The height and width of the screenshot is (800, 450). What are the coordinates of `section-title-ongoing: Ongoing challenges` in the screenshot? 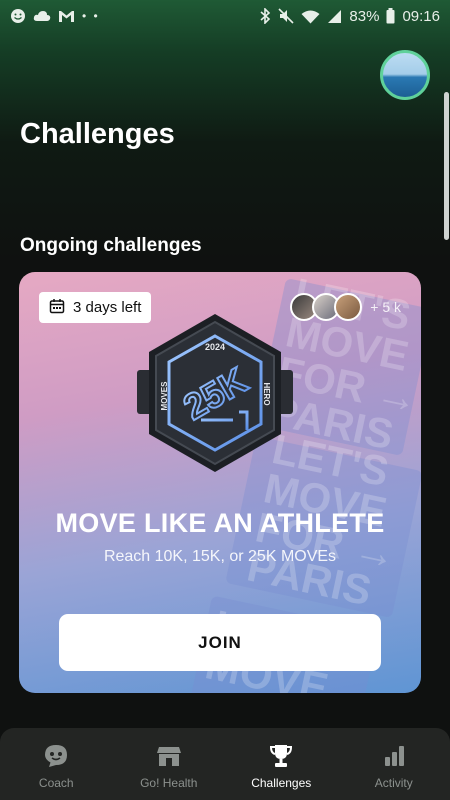 It's located at (111, 245).